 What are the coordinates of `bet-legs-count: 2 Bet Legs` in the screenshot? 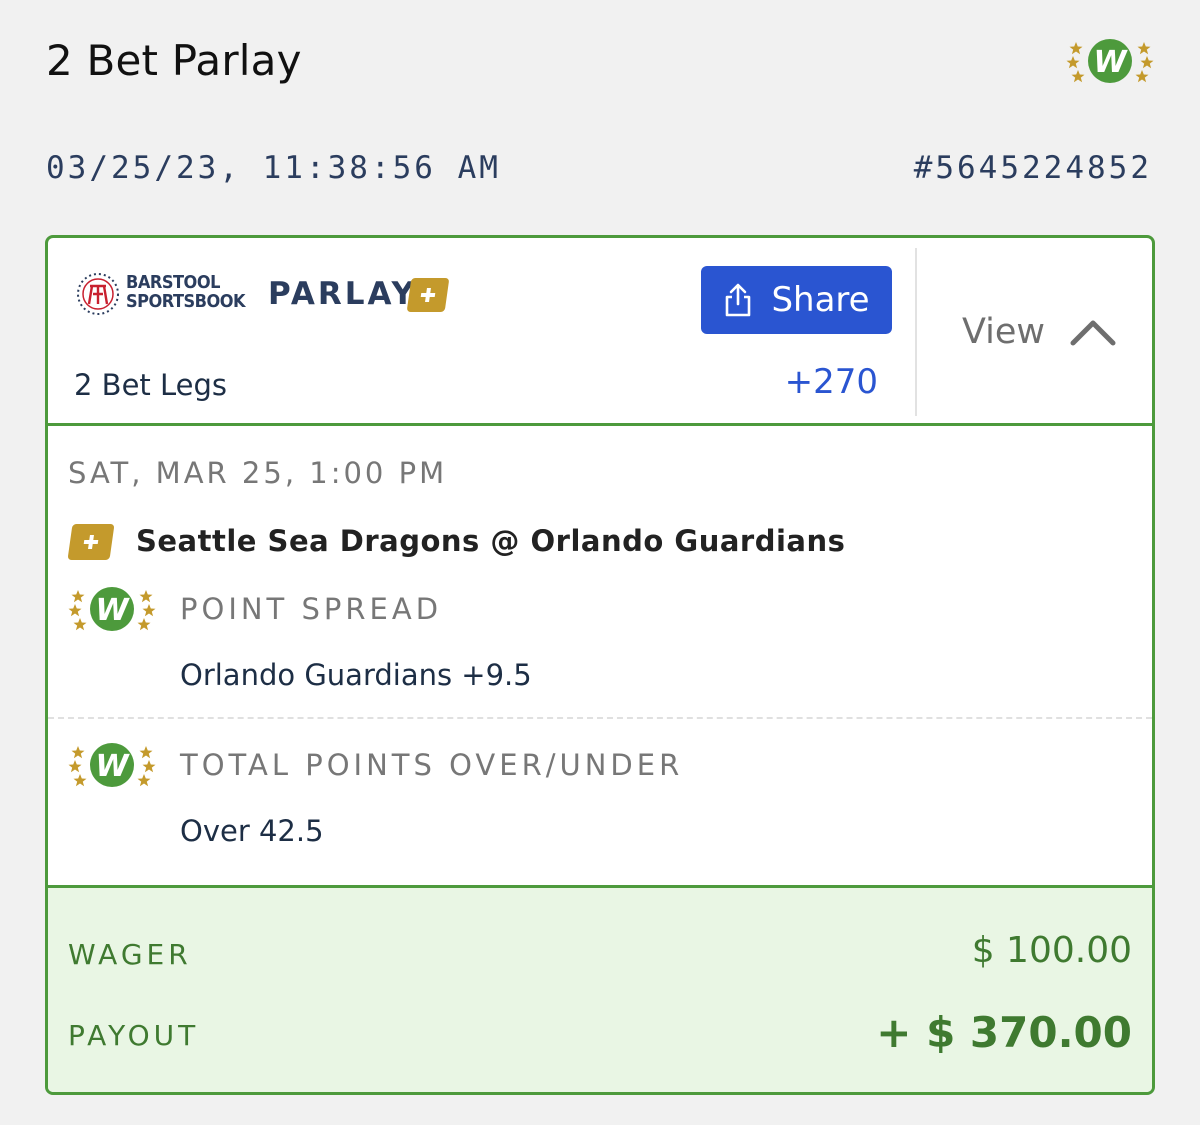 It's located at (151, 385).